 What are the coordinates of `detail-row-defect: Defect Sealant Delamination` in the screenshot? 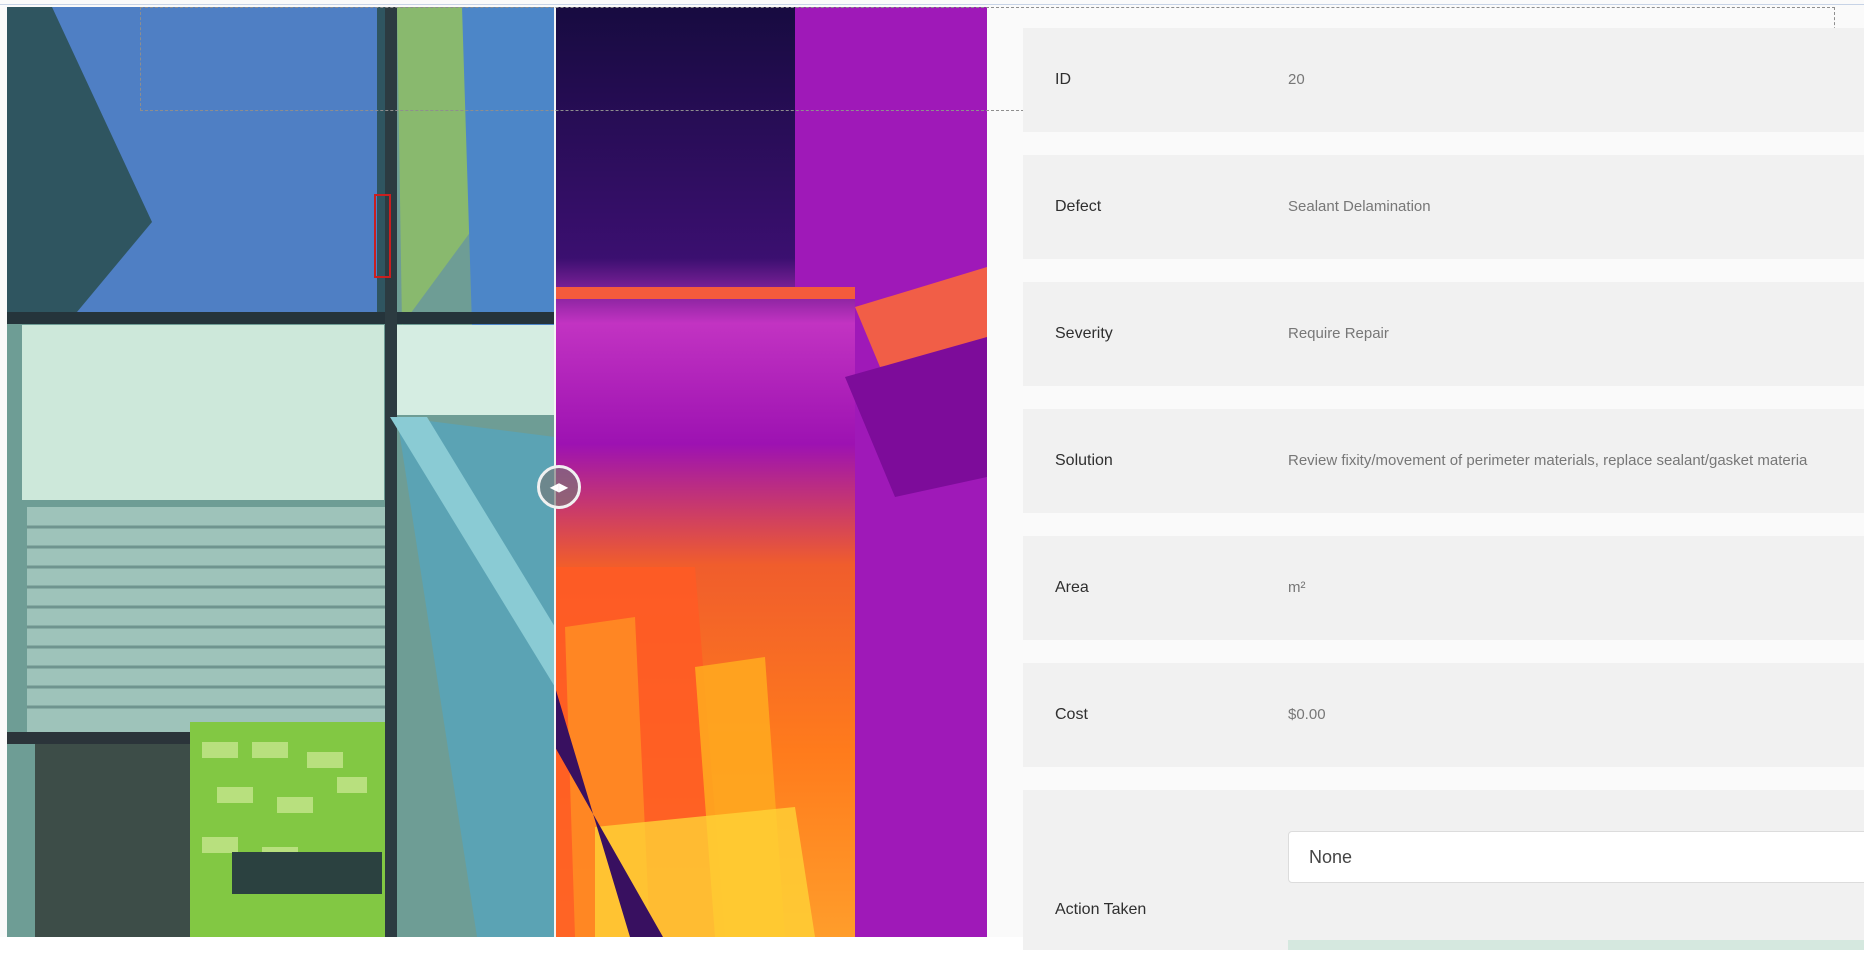 It's located at (1443, 207).